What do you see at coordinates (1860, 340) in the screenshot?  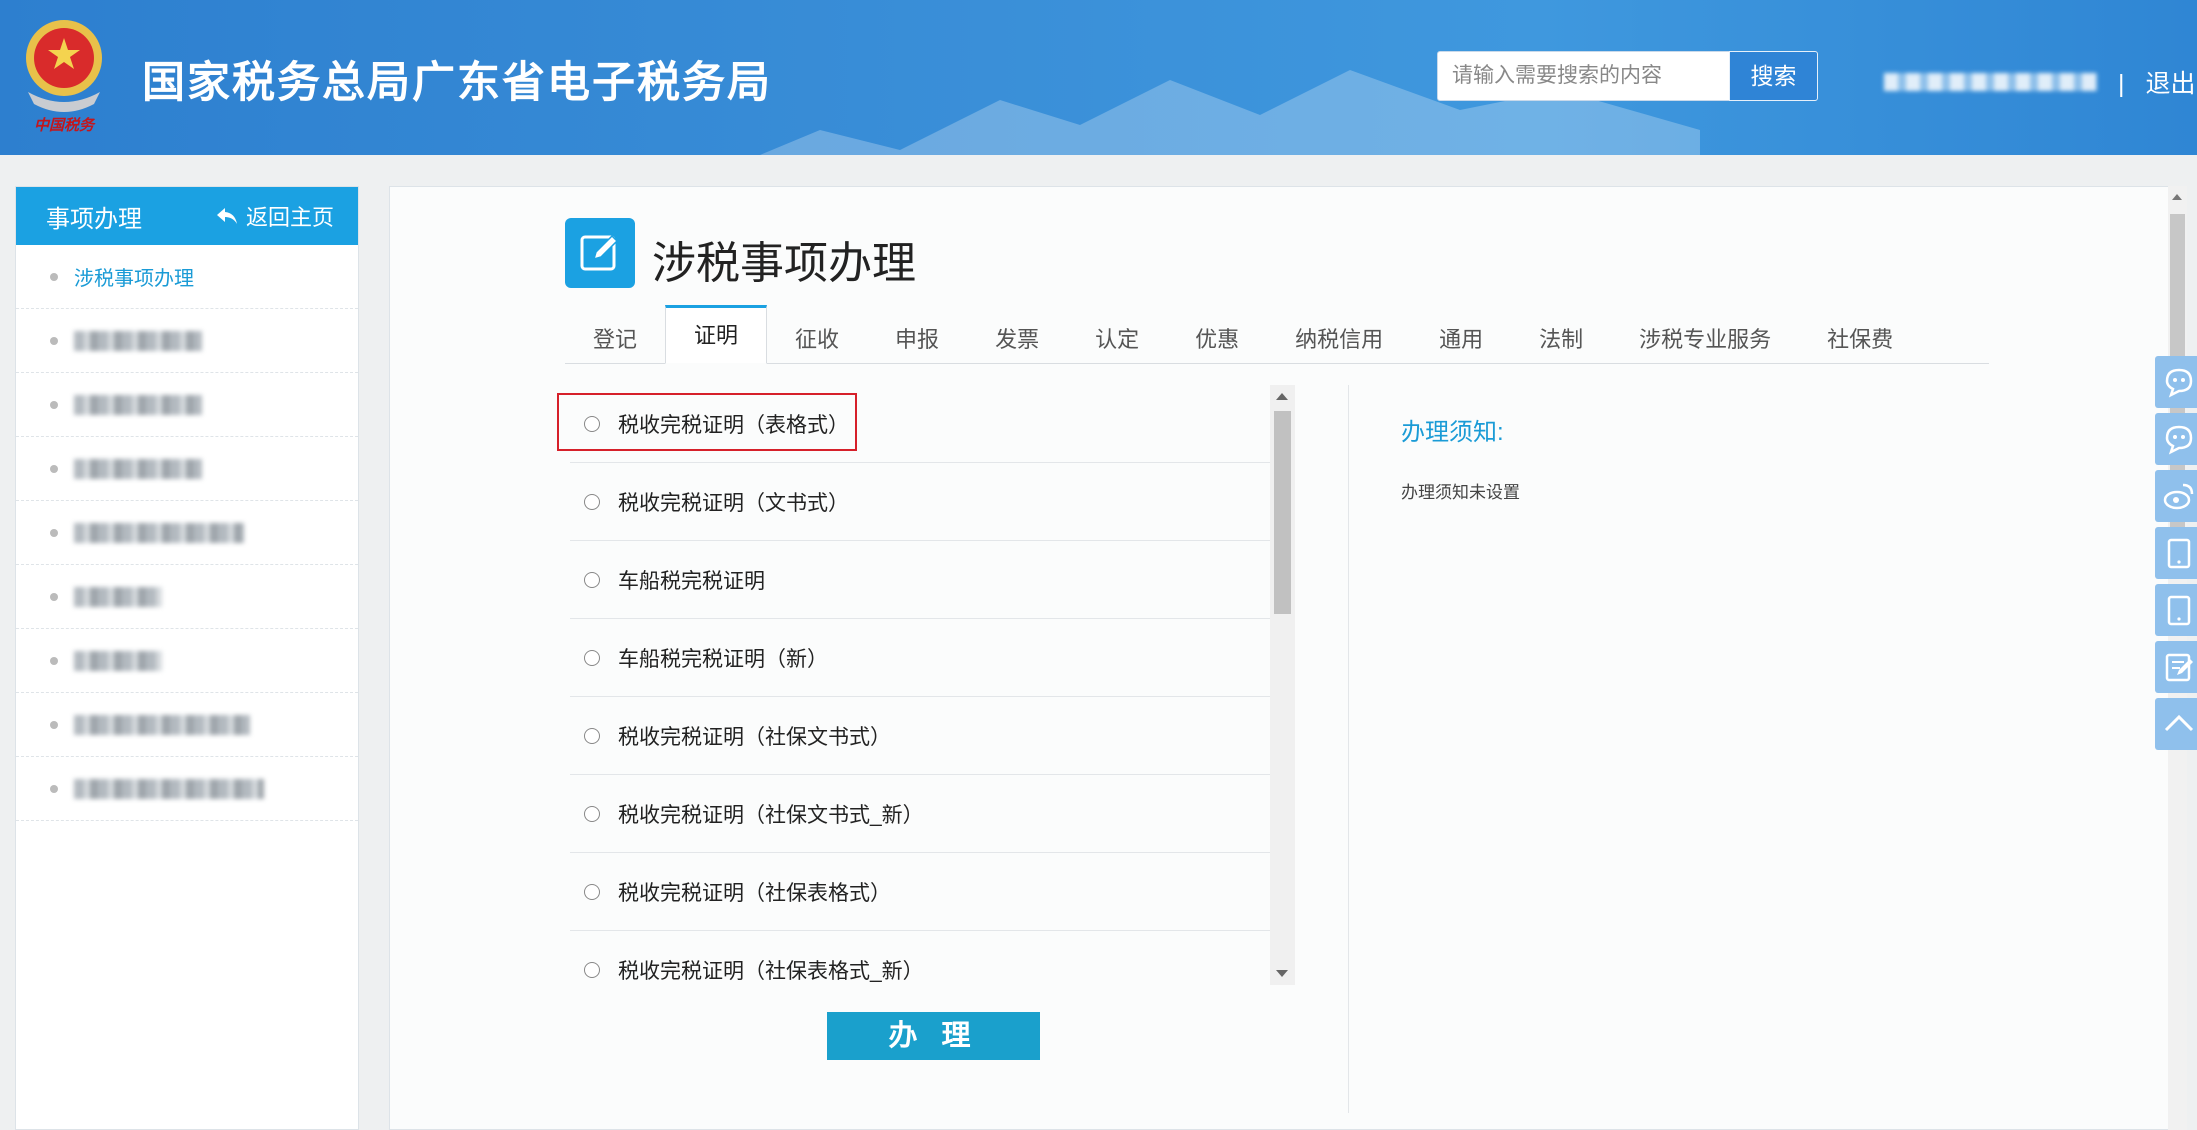 I see `tab-social-security: 社保费` at bounding box center [1860, 340].